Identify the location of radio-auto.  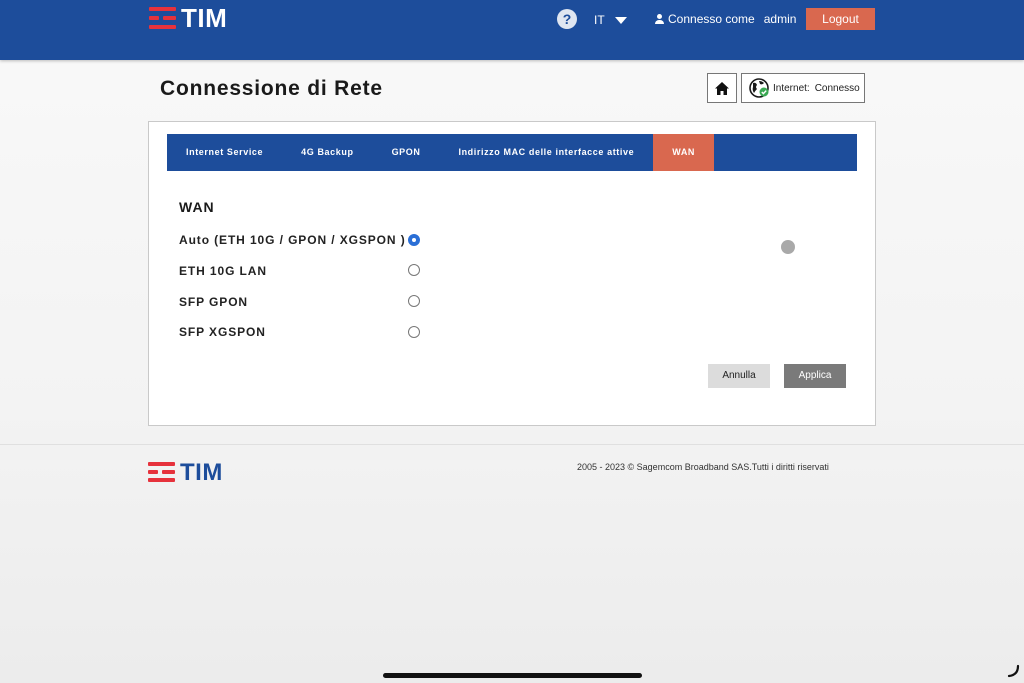
(414, 240).